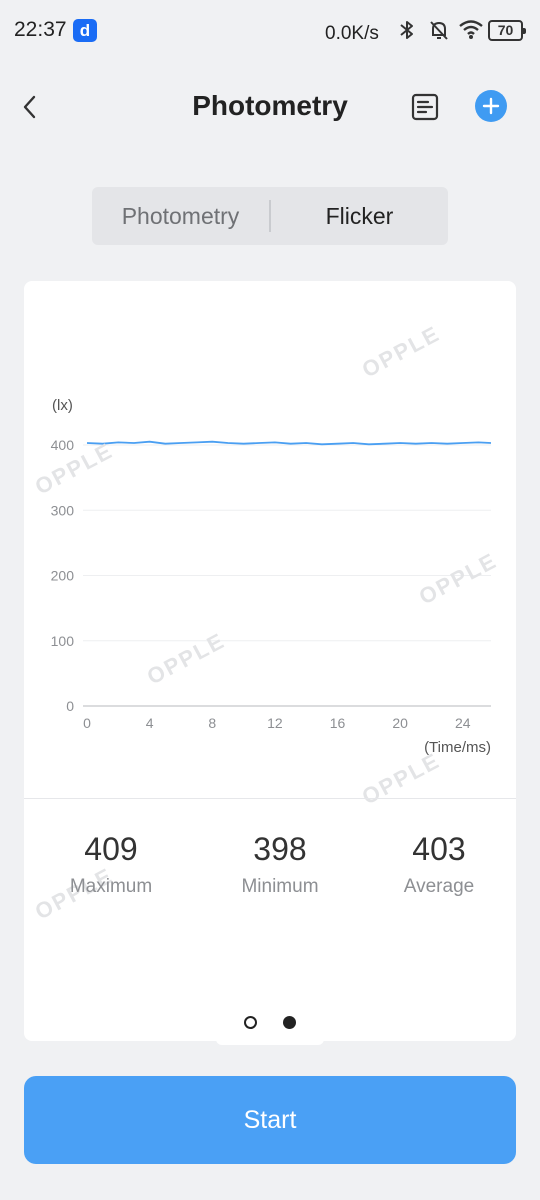 This screenshot has width=540, height=1200. What do you see at coordinates (180, 216) in the screenshot?
I see `tab-photometry: Photometry` at bounding box center [180, 216].